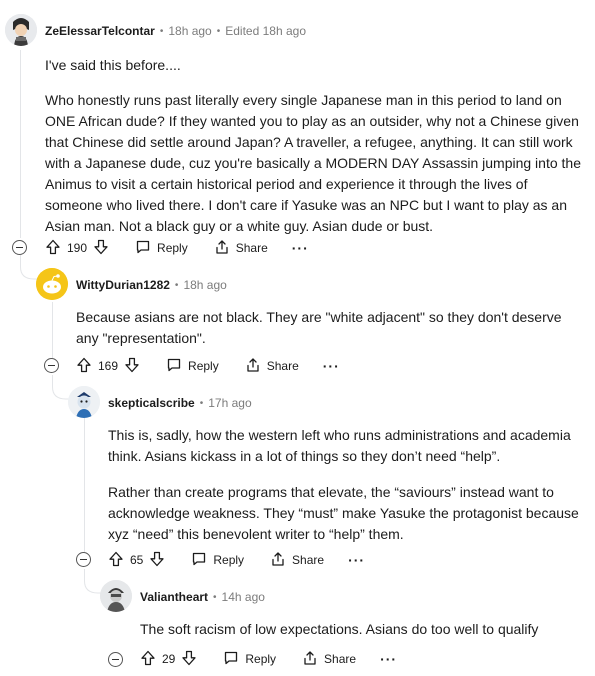  I want to click on comment-actions: 190 Reply Share ···, so click(177, 248).